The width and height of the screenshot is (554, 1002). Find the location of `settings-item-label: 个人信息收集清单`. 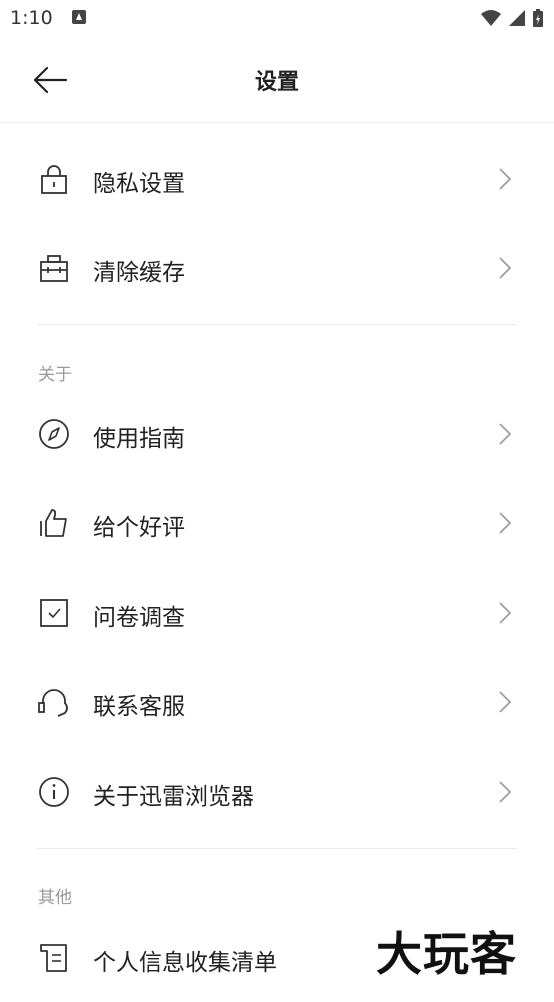

settings-item-label: 个人信息收集清单 is located at coordinates (185, 963).